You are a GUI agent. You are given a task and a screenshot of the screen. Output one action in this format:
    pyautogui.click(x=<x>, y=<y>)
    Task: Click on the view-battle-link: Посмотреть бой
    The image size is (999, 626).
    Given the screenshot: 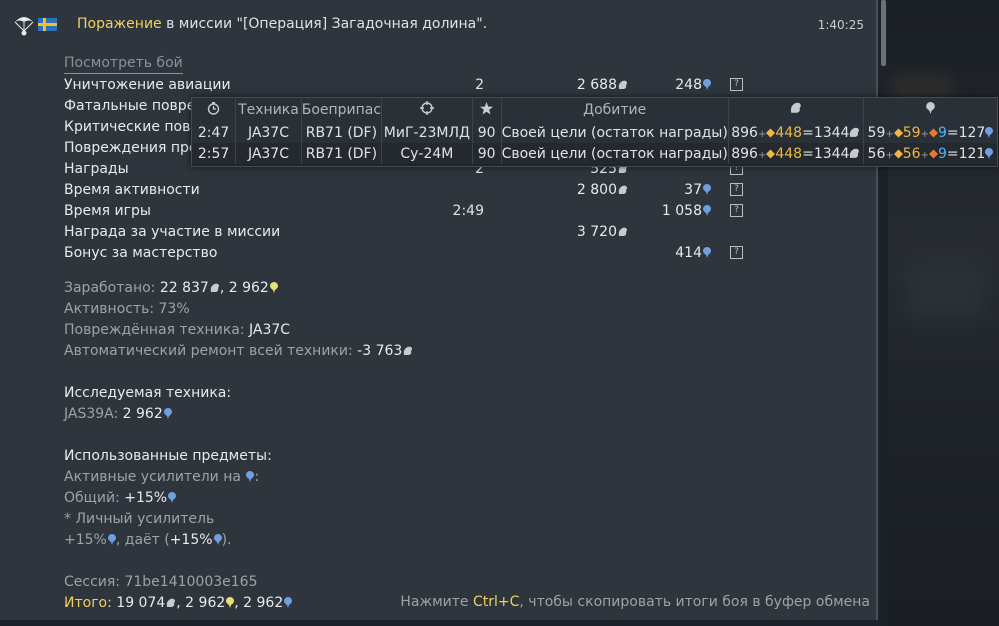 What is the action you would take?
    pyautogui.click(x=123, y=64)
    